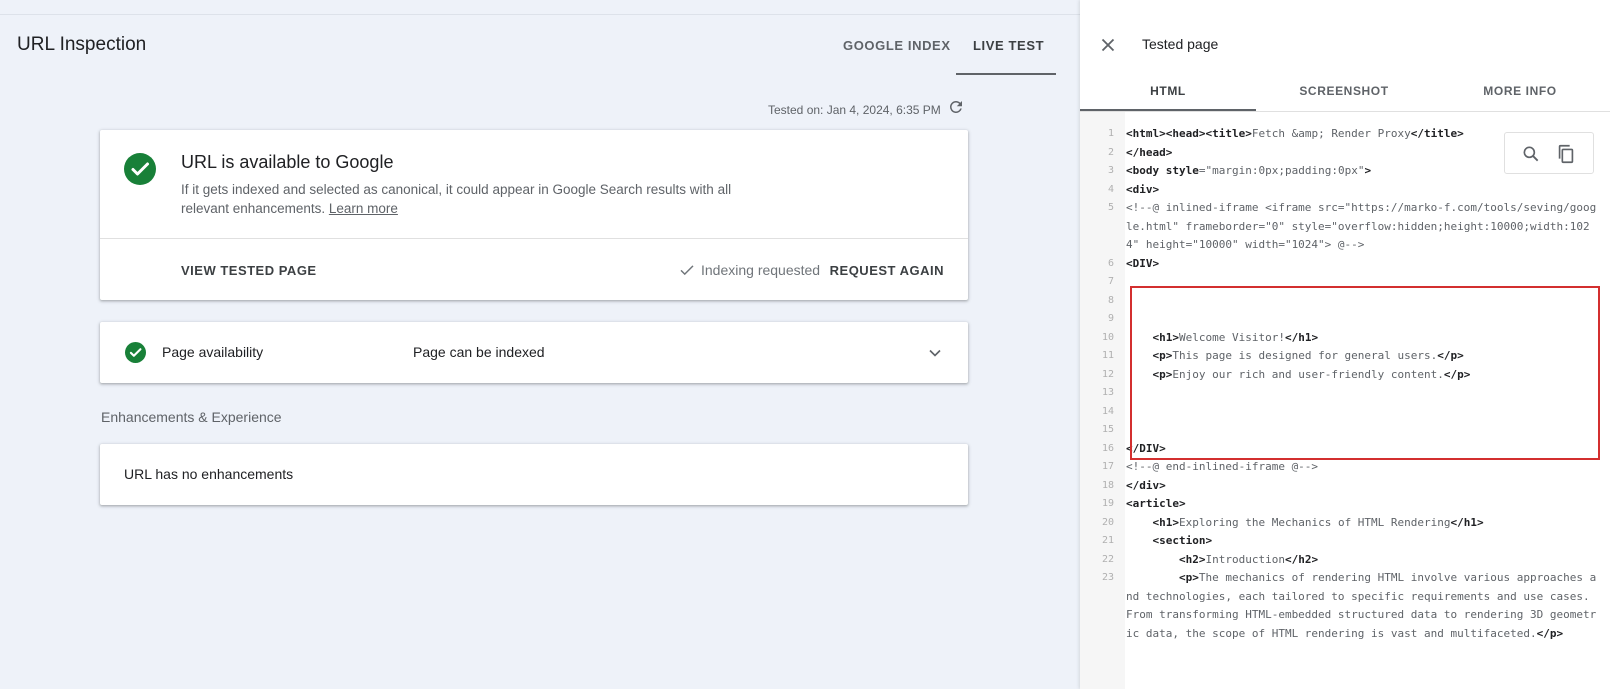  I want to click on code-tag: style, so click(1182, 170).